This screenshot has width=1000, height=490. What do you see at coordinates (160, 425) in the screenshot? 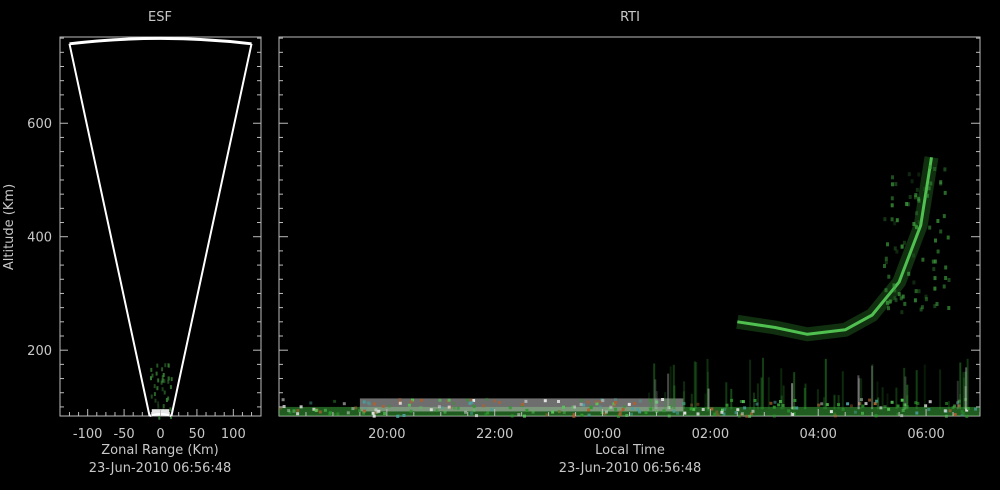
I see `esf-x-ticks: -100 -50 0 50 100` at bounding box center [160, 425].